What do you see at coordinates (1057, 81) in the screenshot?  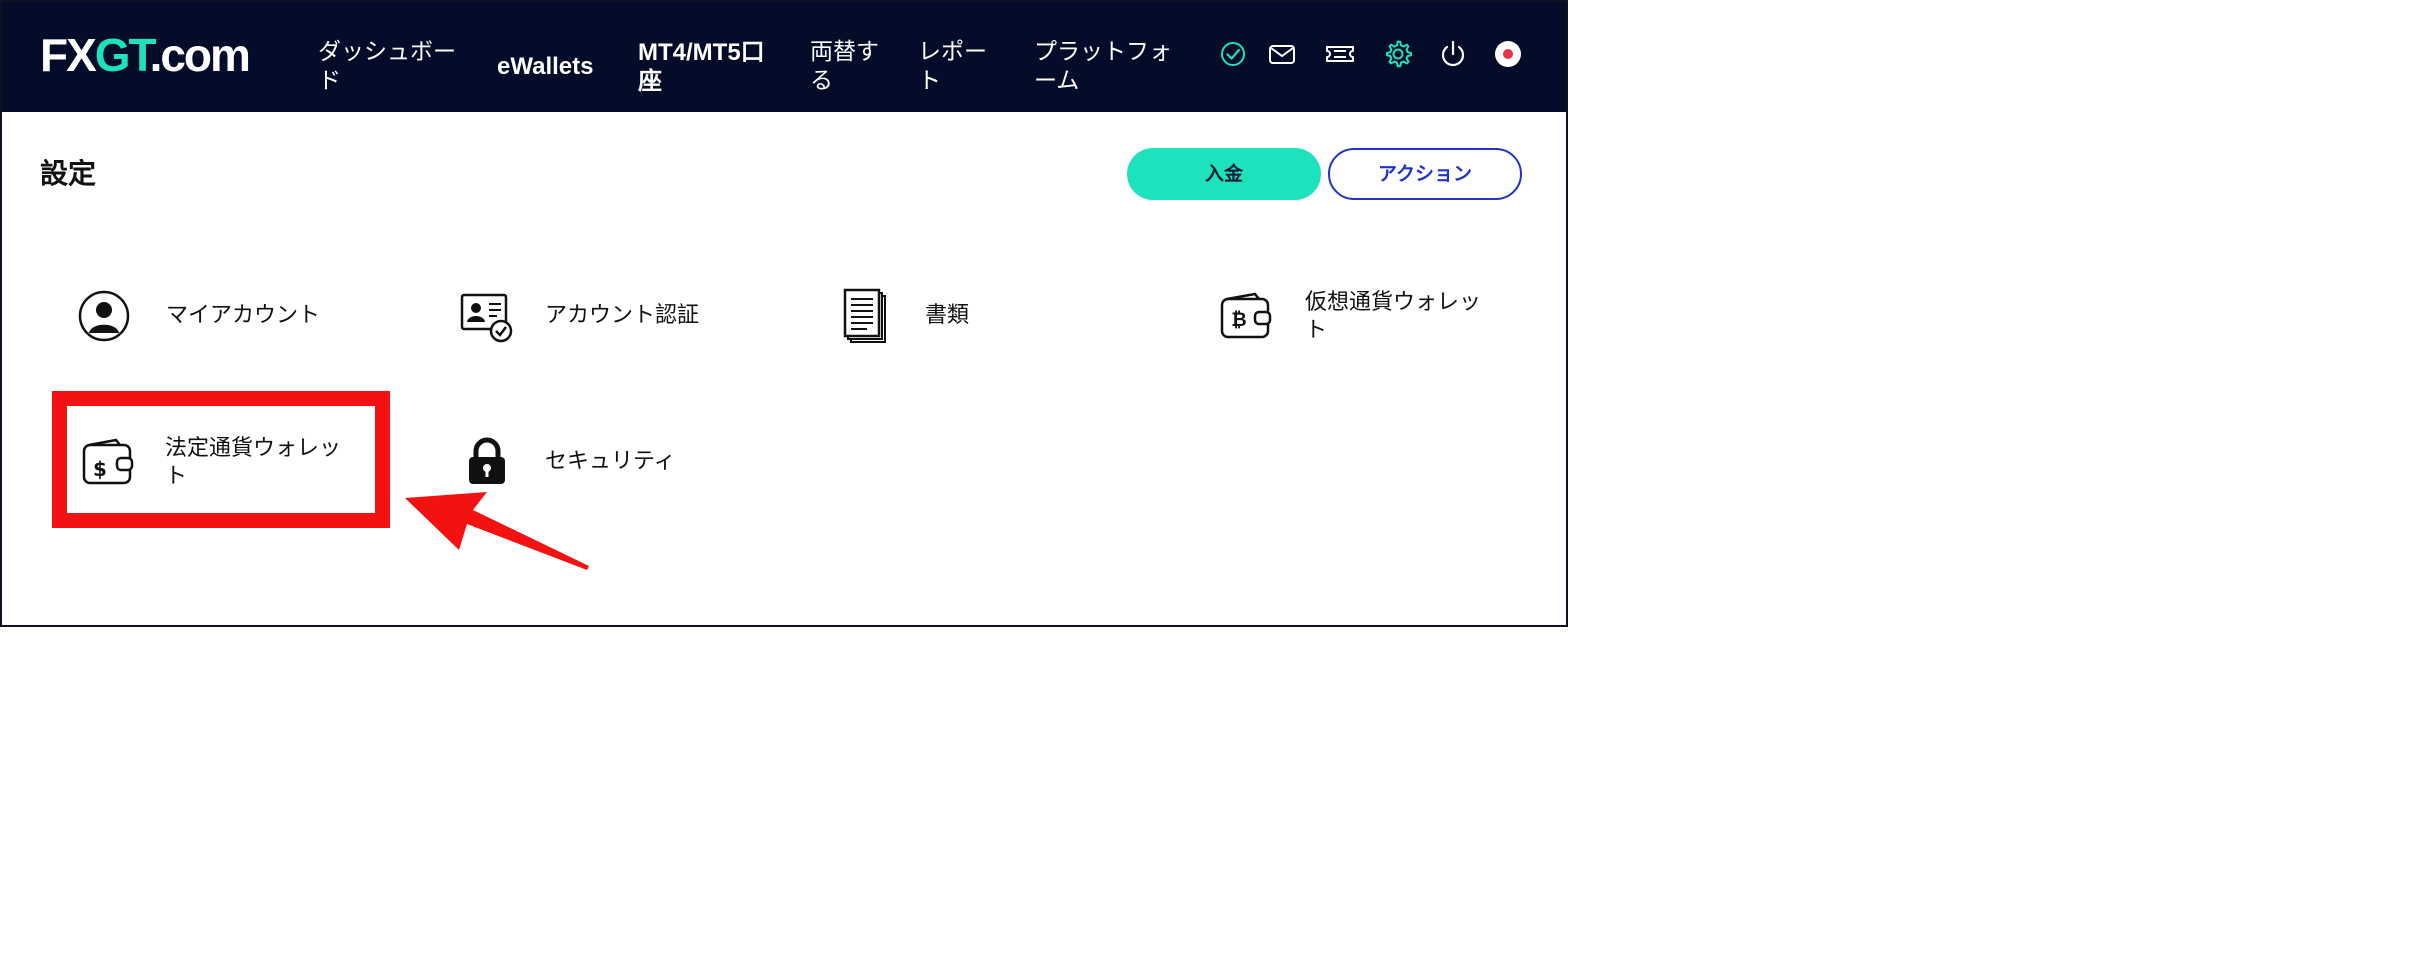 I see `nav-label: ーム` at bounding box center [1057, 81].